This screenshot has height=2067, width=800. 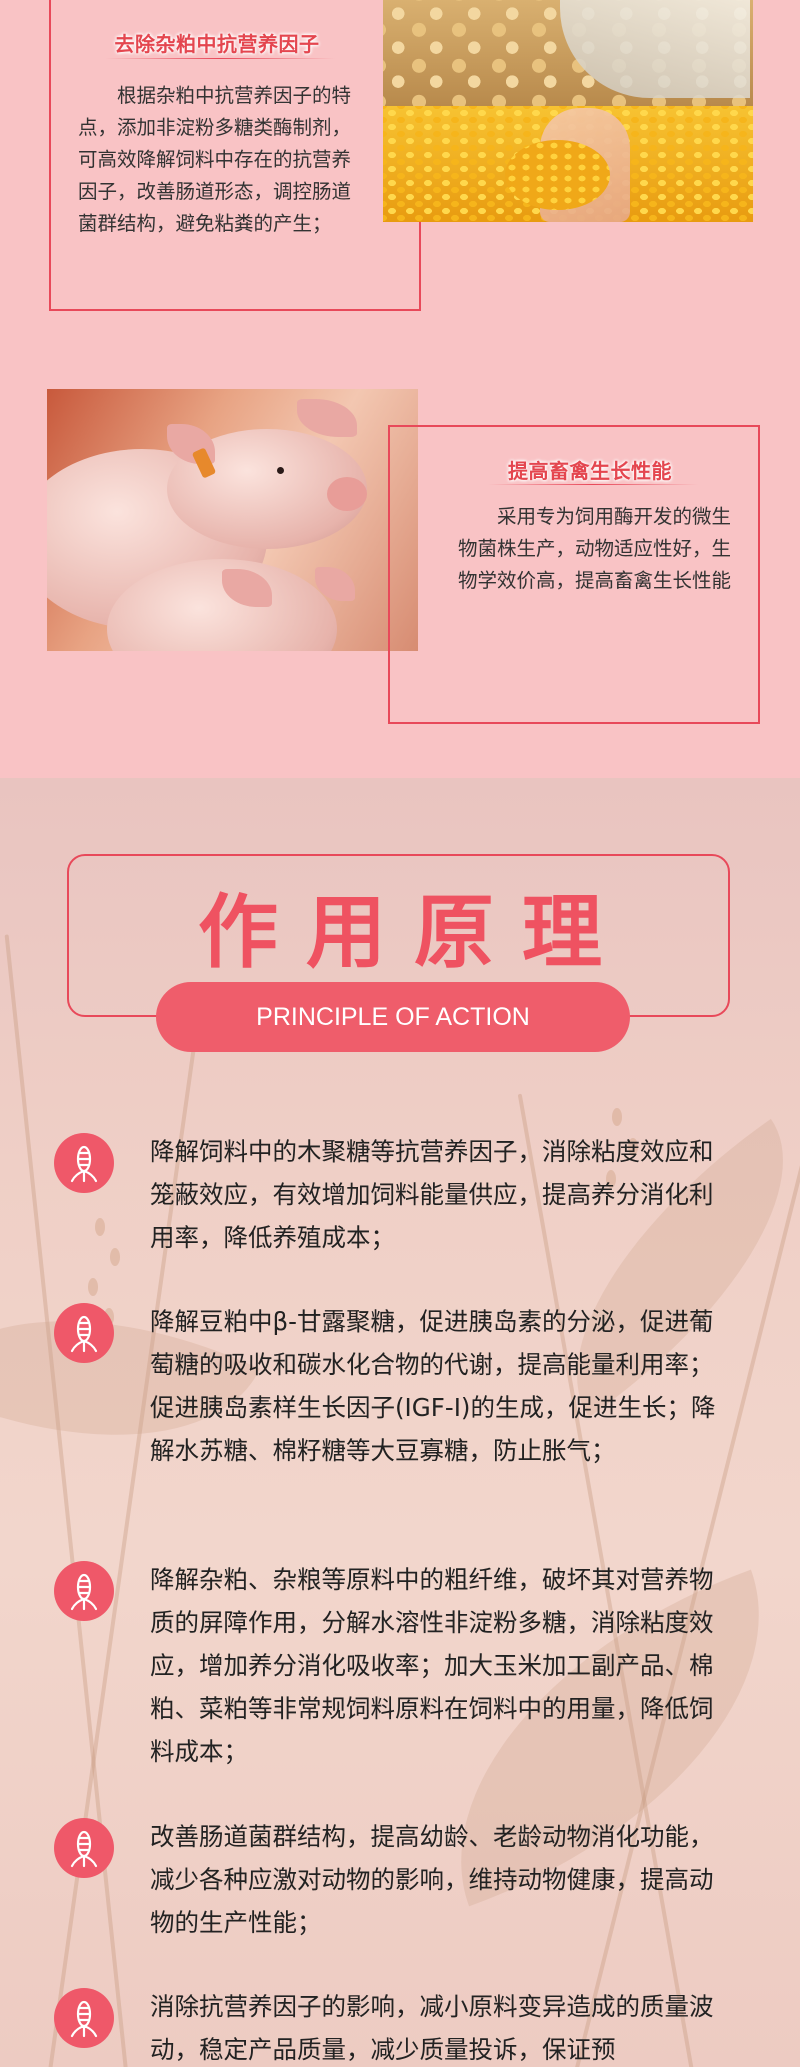 What do you see at coordinates (393, 1017) in the screenshot?
I see `section-subheading: PRINCIPLE OF ACTION` at bounding box center [393, 1017].